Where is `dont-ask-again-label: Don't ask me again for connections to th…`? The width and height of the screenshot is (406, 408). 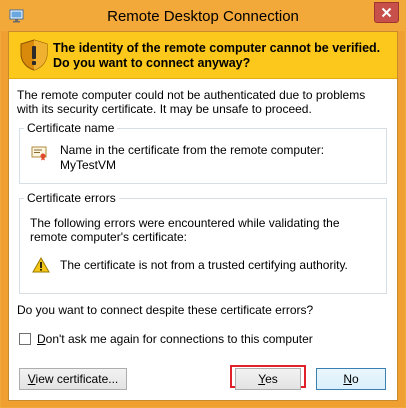 dont-ask-again-label: Don't ask me again for connections to th… is located at coordinates (175, 339).